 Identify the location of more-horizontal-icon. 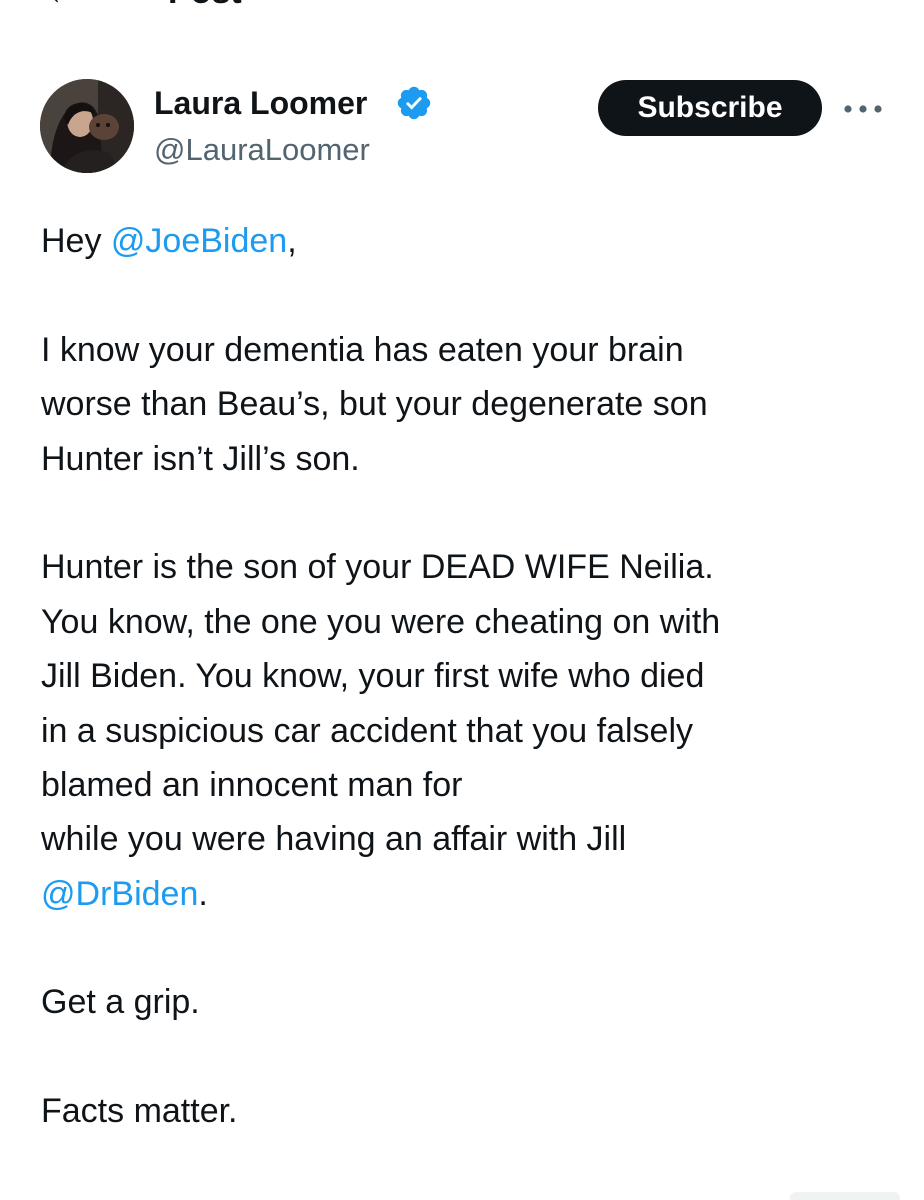
(863, 109).